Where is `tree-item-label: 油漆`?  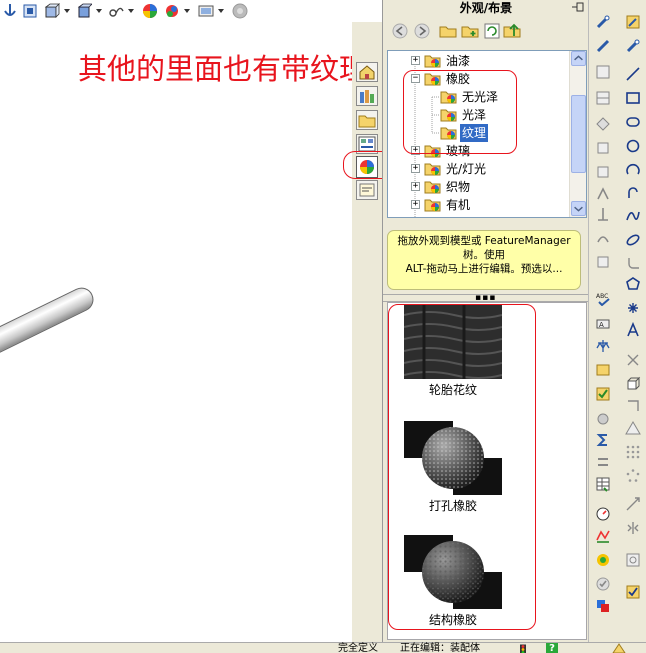
tree-item-label: 油漆 is located at coordinates (458, 61).